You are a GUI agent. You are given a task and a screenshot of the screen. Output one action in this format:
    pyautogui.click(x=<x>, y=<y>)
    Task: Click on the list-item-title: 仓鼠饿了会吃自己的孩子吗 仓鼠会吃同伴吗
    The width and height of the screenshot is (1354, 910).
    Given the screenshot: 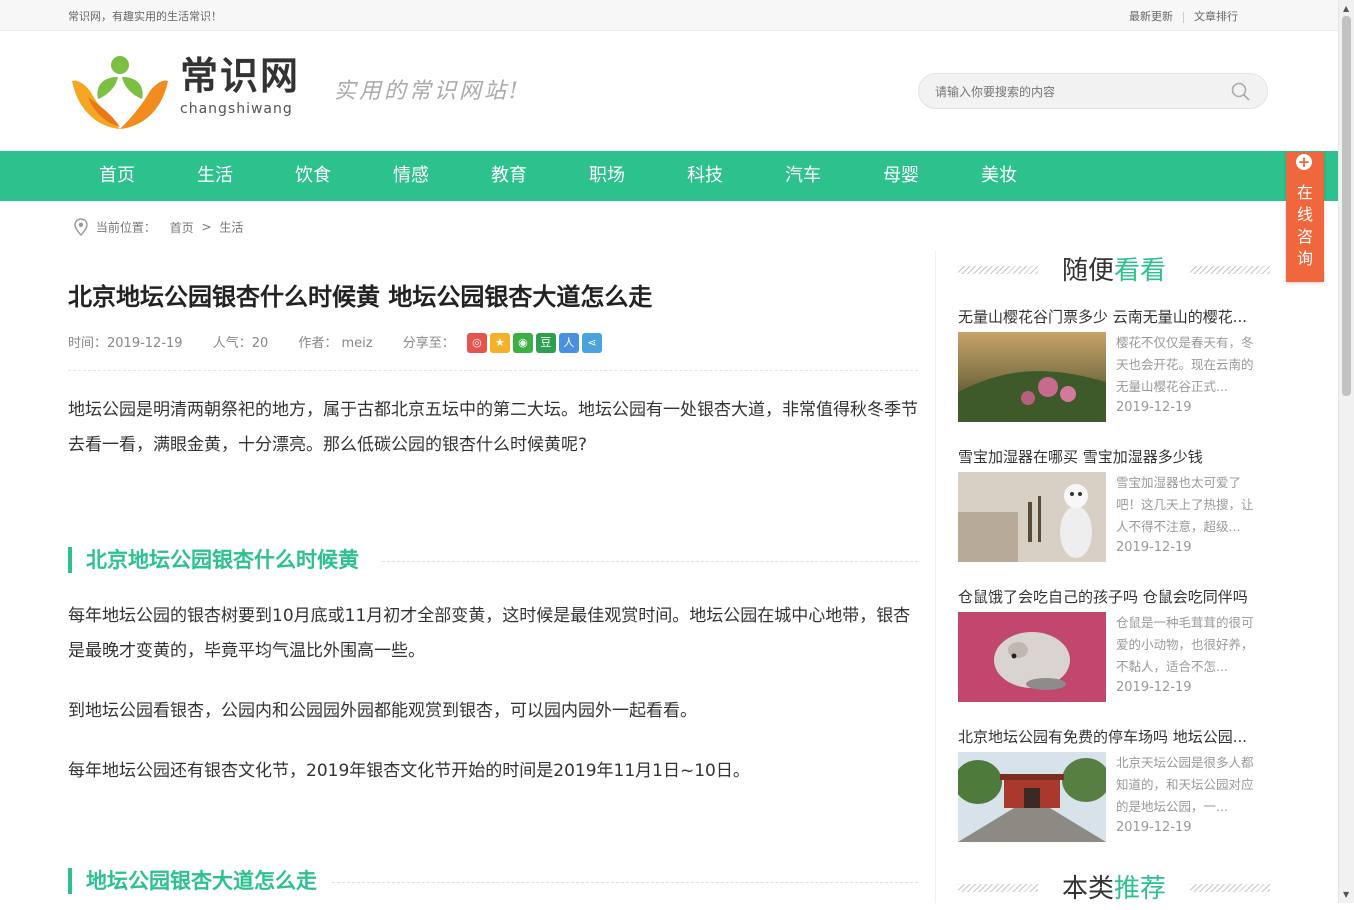 What is the action you would take?
    pyautogui.click(x=1114, y=596)
    